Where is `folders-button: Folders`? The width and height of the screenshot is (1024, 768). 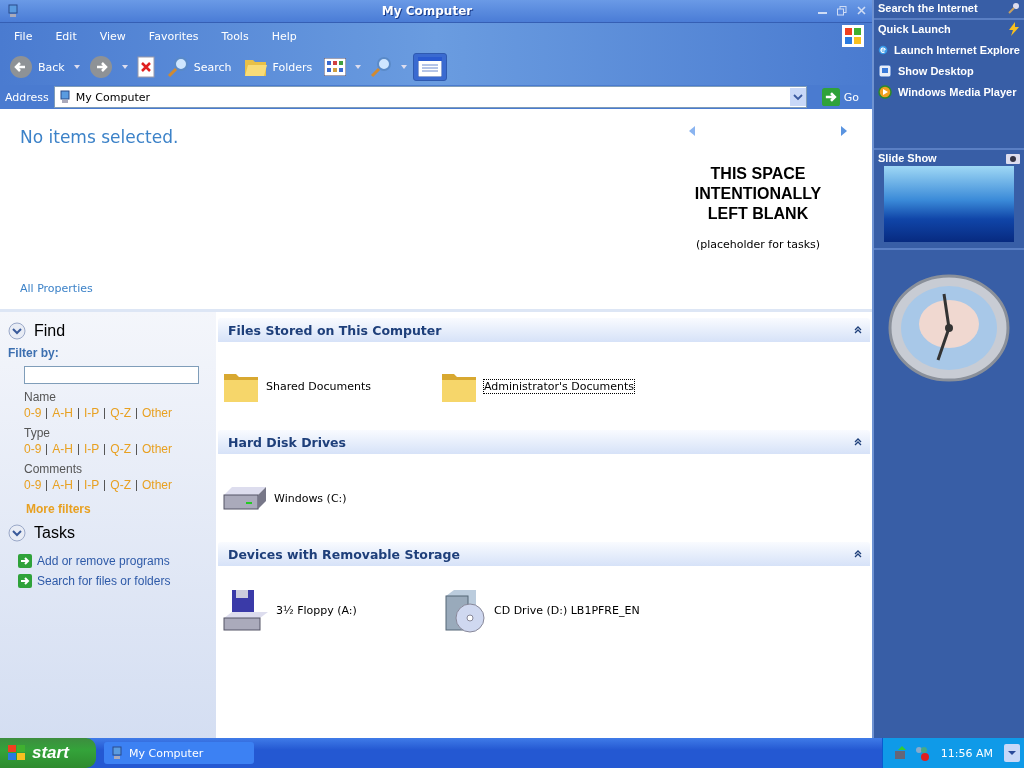 folders-button: Folders is located at coordinates (278, 67).